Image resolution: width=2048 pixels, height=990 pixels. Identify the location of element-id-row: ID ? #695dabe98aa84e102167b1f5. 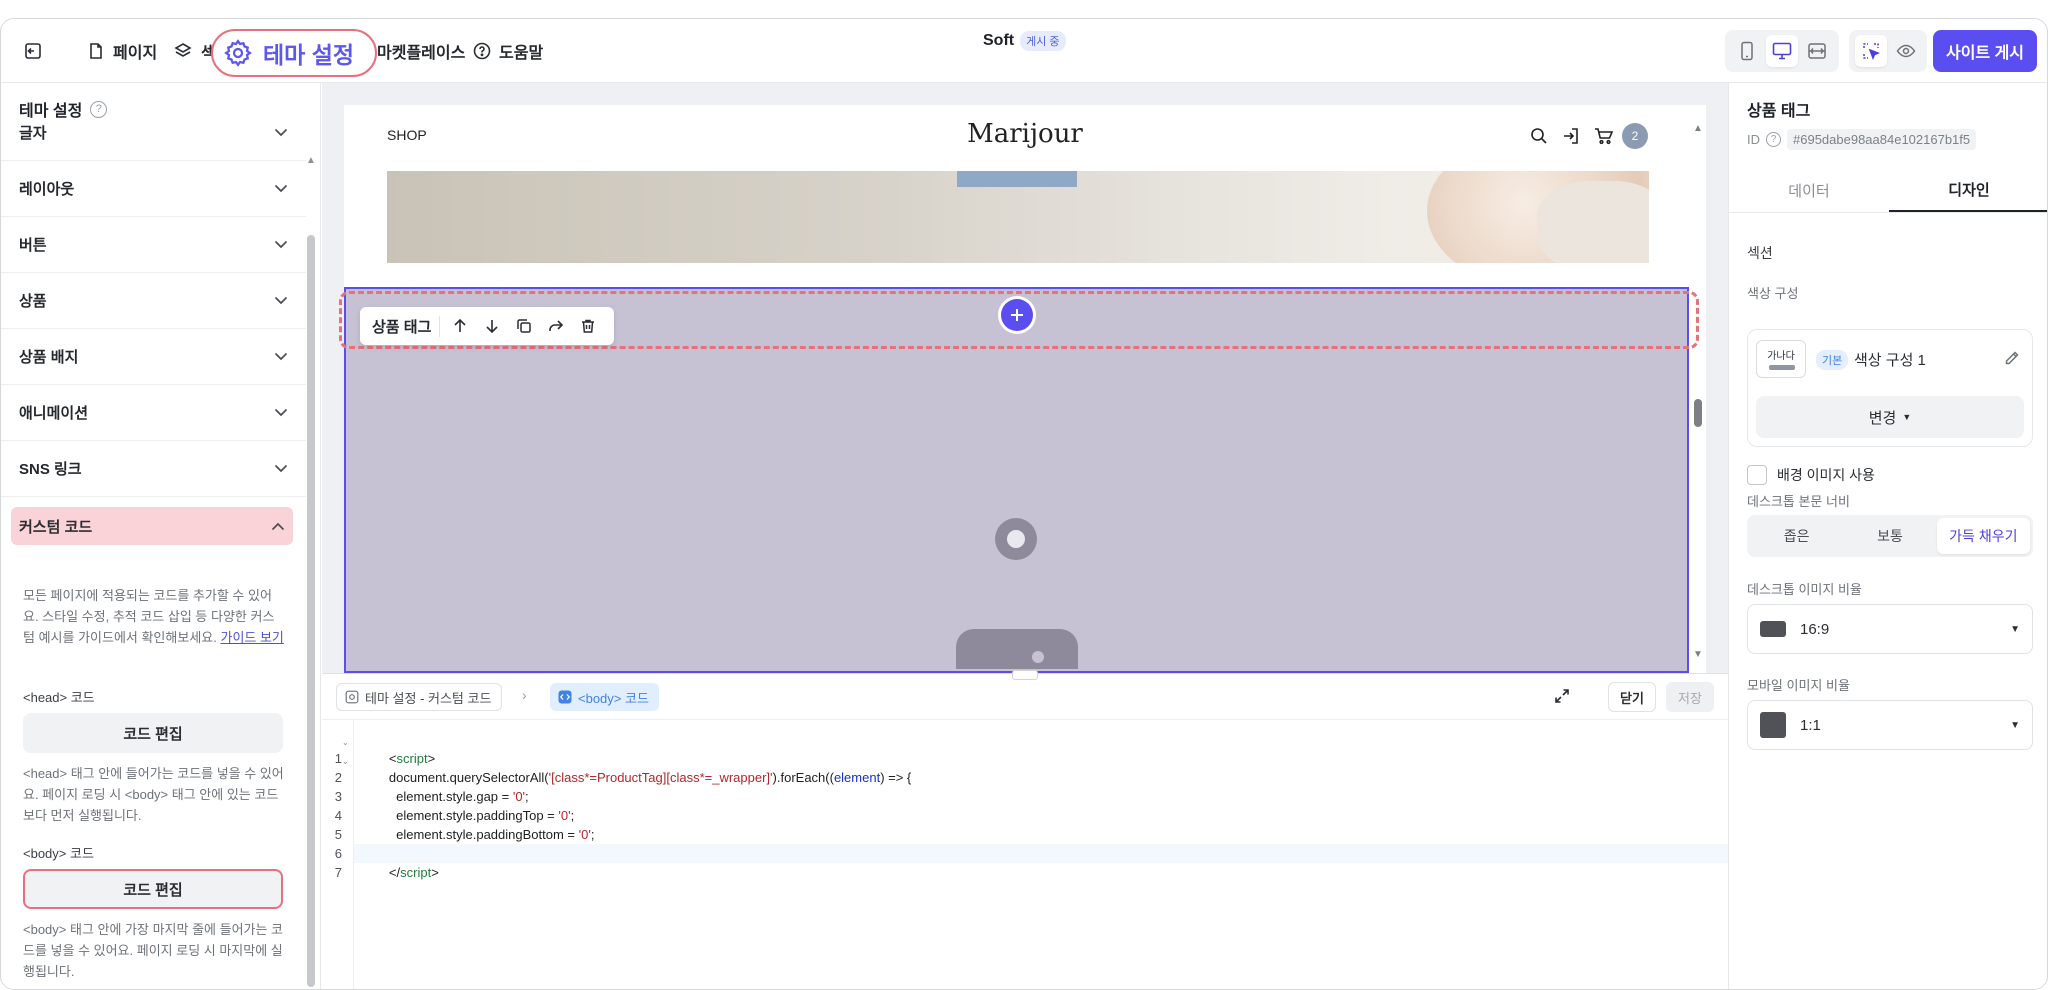
(1862, 139).